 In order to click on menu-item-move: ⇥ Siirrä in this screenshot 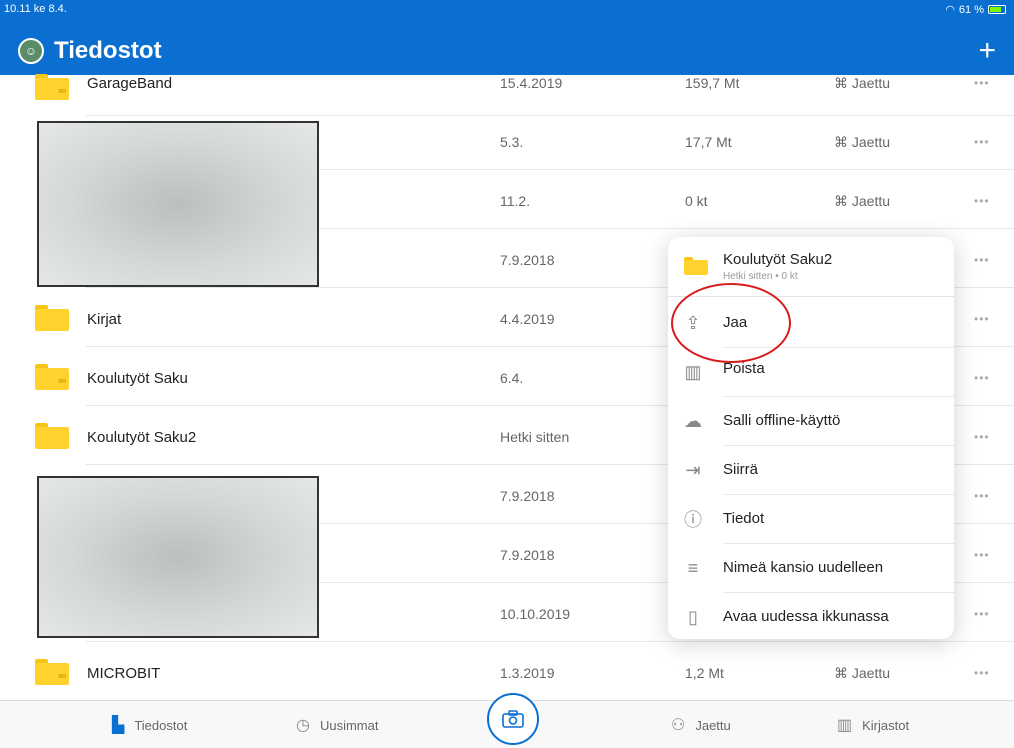, I will do `click(811, 470)`.